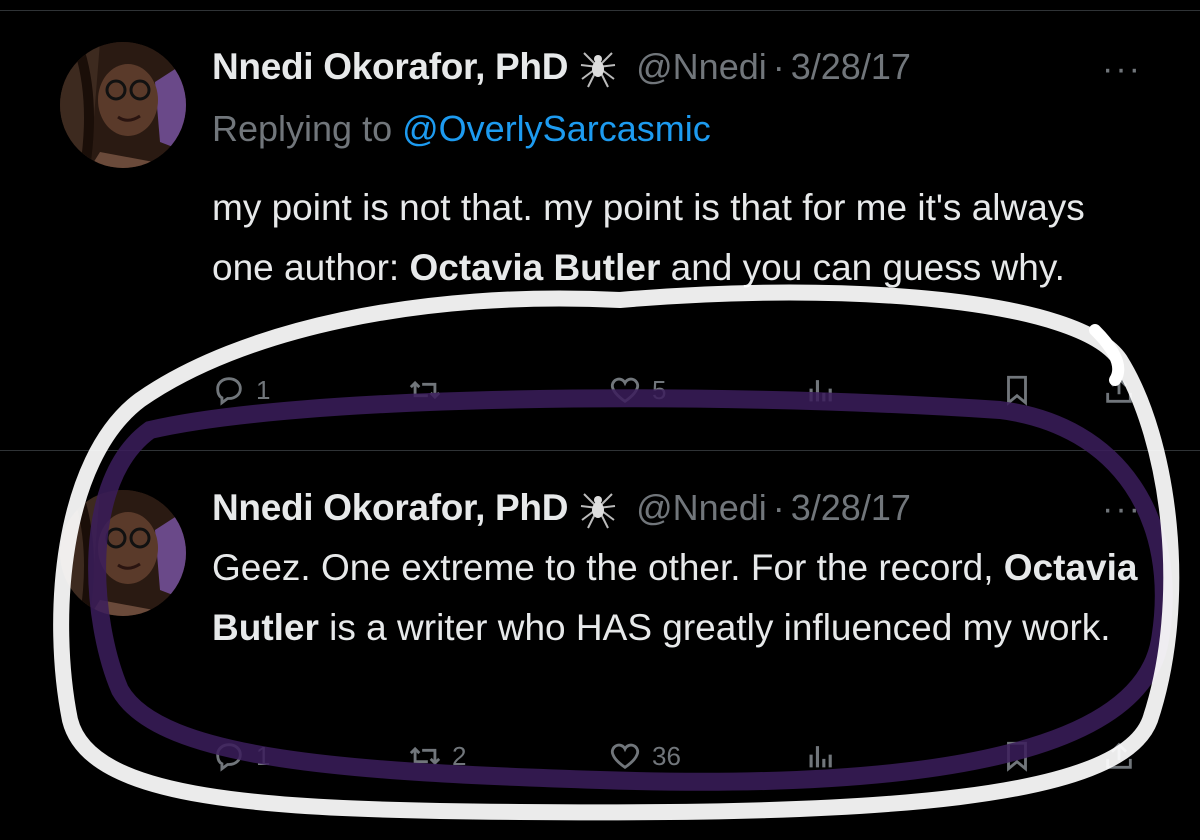 Image resolution: width=1200 pixels, height=840 pixels. Describe the element at coordinates (302, 128) in the screenshot. I see `replying-prefix: Replying to` at that location.